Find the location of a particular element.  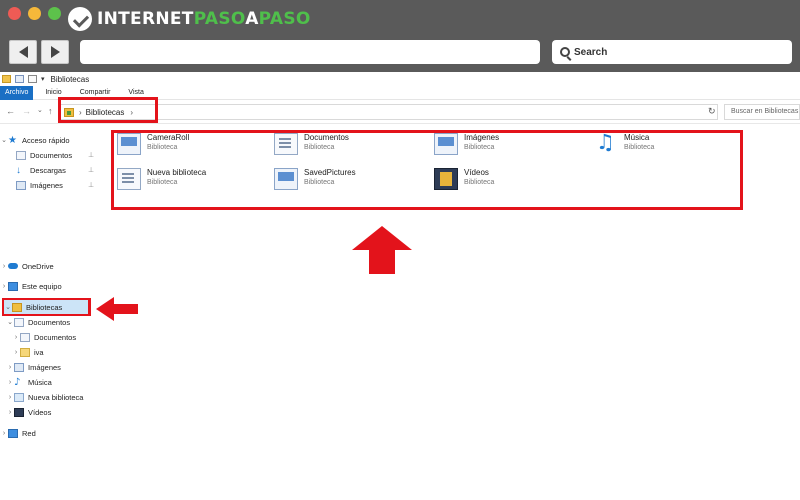

red-arrow-left-icon is located at coordinates (117, 309).